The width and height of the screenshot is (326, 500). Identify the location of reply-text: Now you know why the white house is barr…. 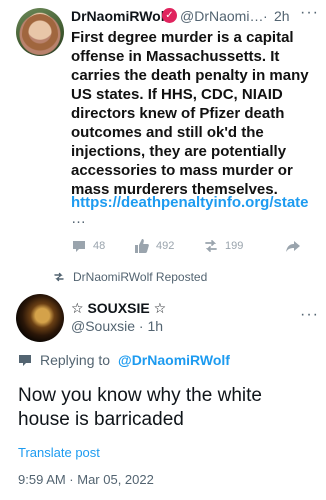
(140, 407).